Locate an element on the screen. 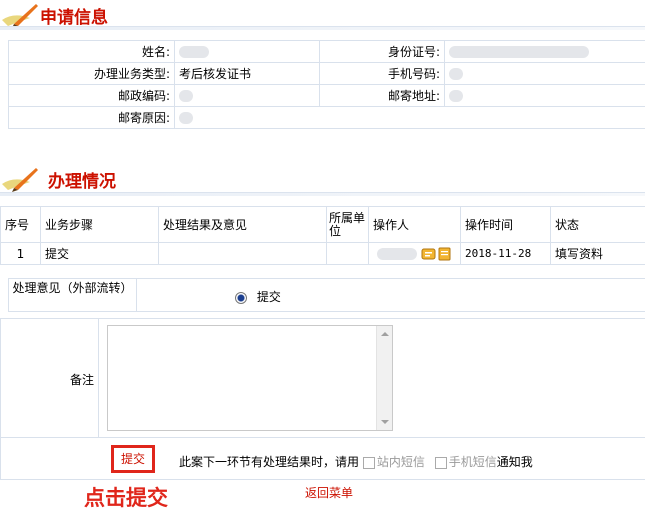 This screenshot has width=645, height=511. site-msg-label: 站内短信 is located at coordinates (400, 462).